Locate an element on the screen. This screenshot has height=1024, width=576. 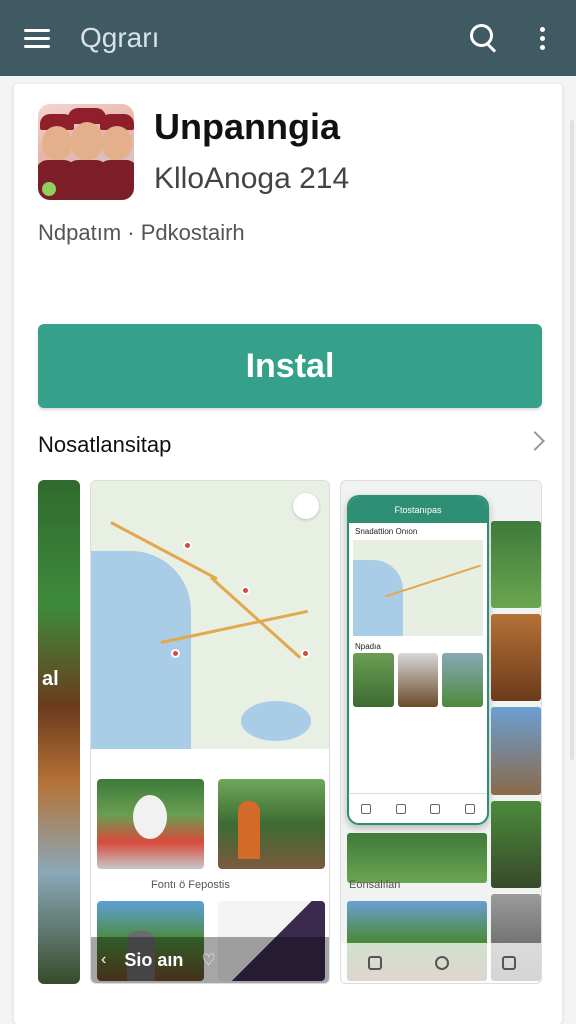
status-dot is located at coordinates (49, 189).